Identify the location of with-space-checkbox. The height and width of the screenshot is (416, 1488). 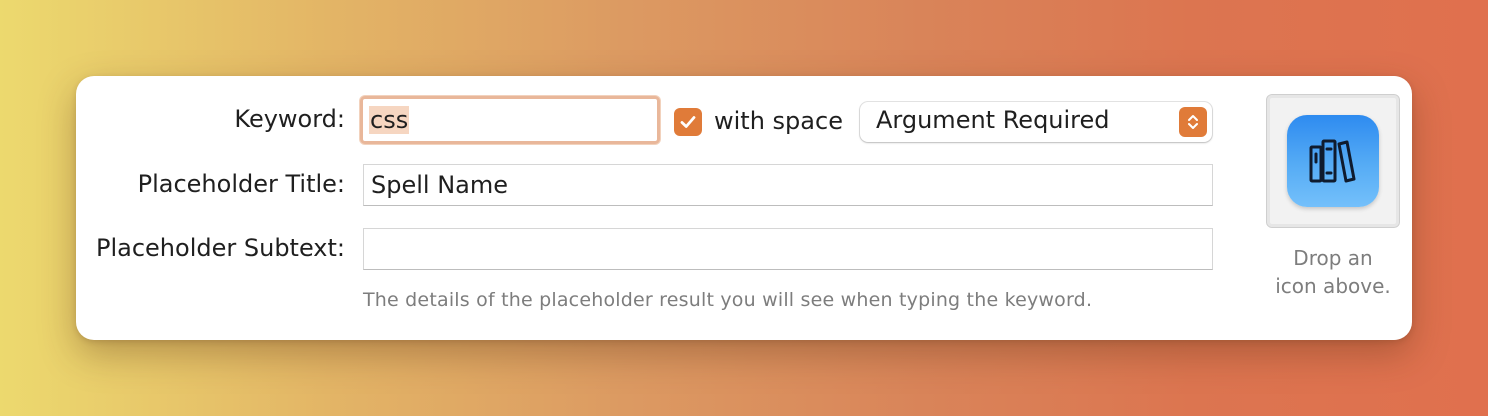
(688, 122).